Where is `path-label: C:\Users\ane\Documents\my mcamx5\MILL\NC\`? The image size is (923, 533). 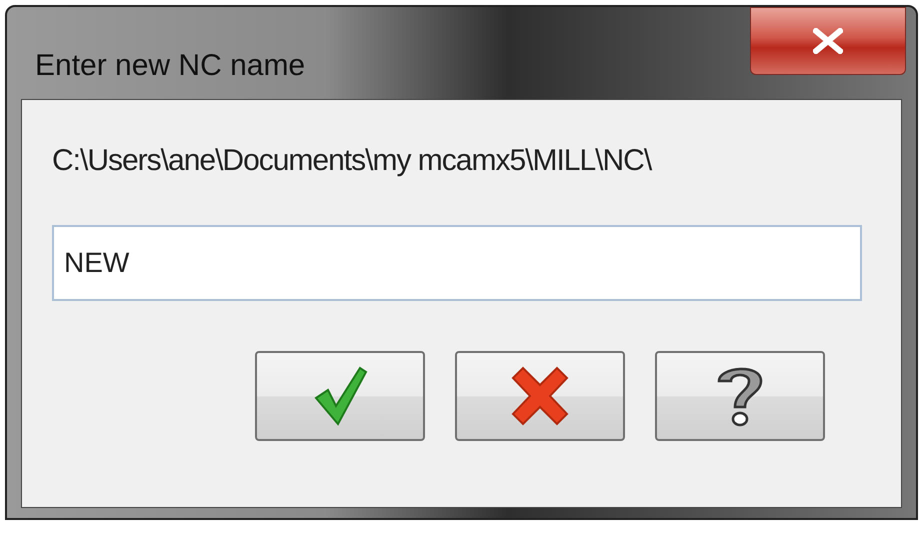 path-label: C:\Users\ane\Documents\my mcamx5\MILL\NC\ is located at coordinates (352, 161).